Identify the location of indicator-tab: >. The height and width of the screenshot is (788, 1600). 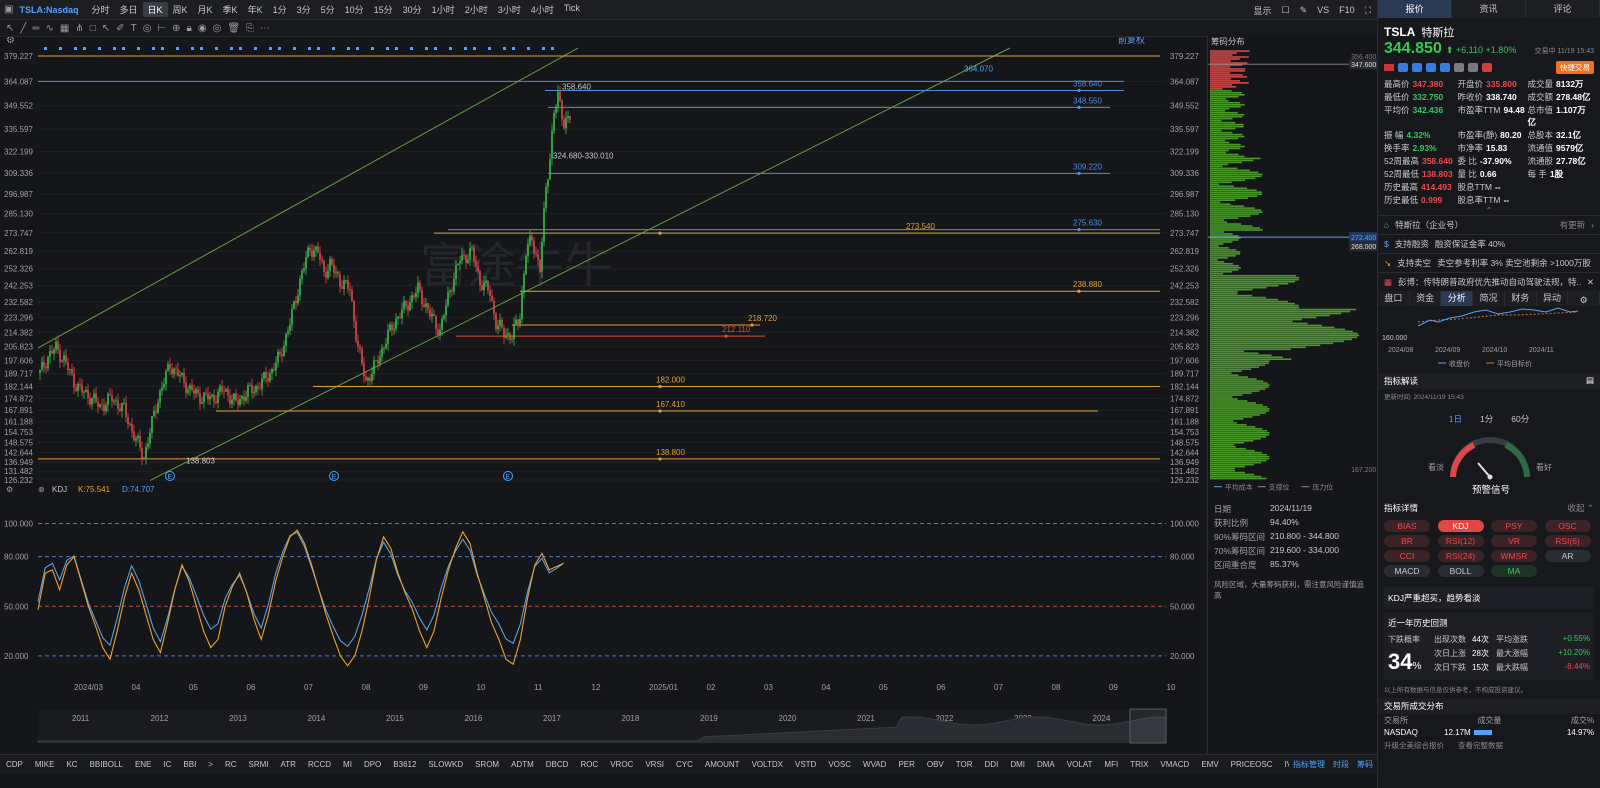
(210, 764).